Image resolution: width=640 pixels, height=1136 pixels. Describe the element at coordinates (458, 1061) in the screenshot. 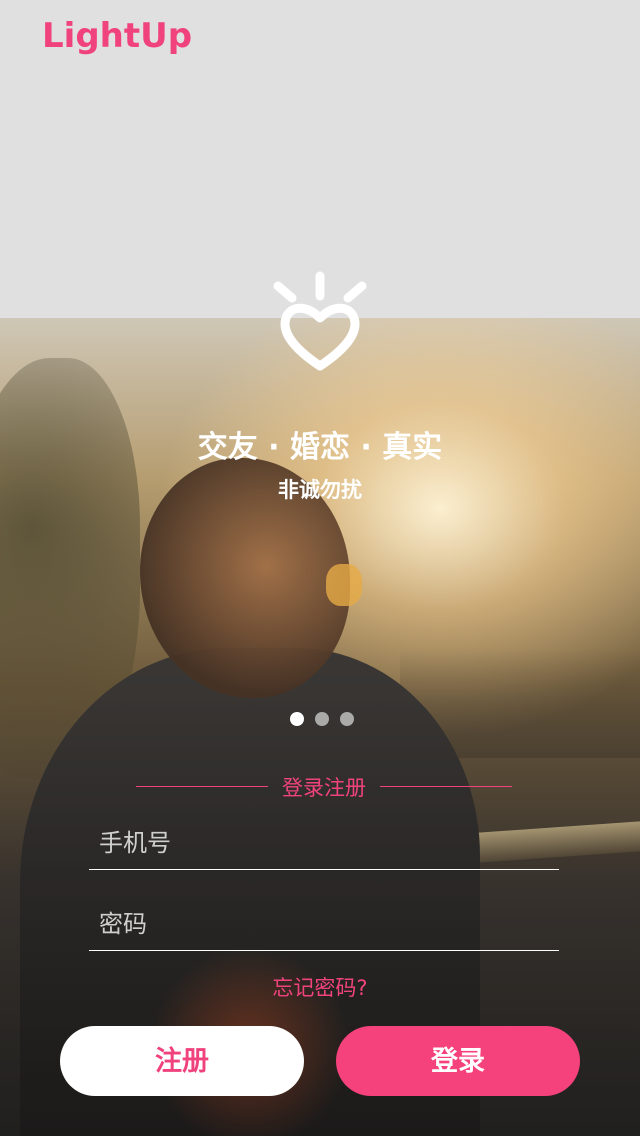

I see `login-button: 登录` at that location.